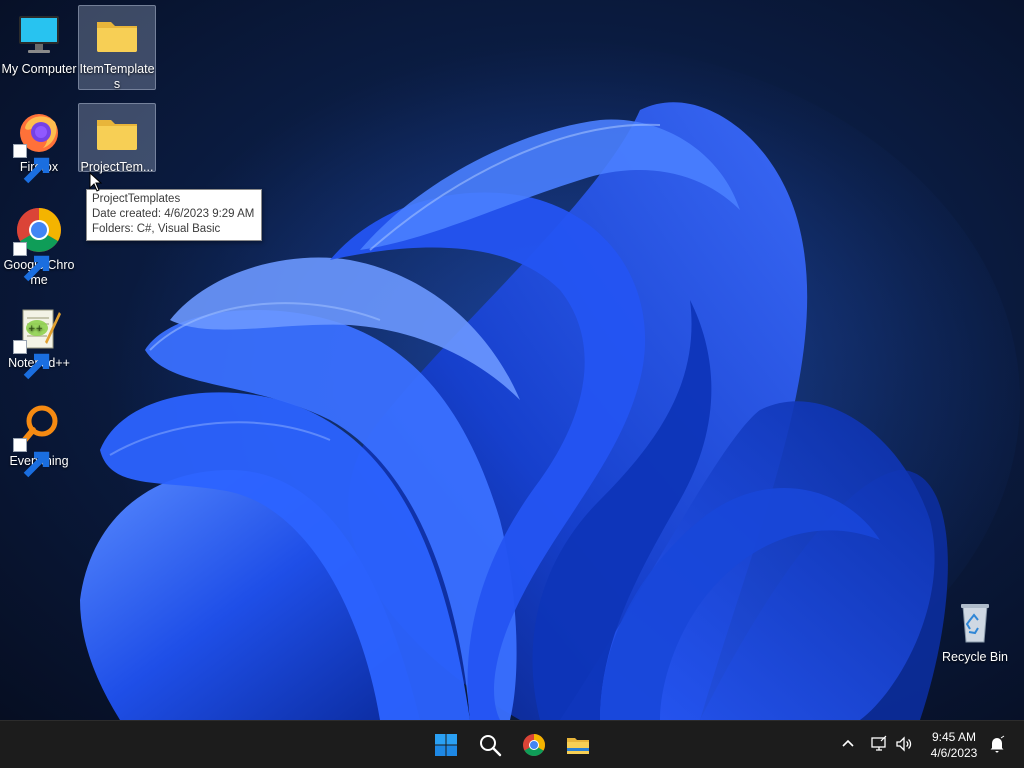 The image size is (1024, 768). I want to click on network-status-button, so click(879, 744).